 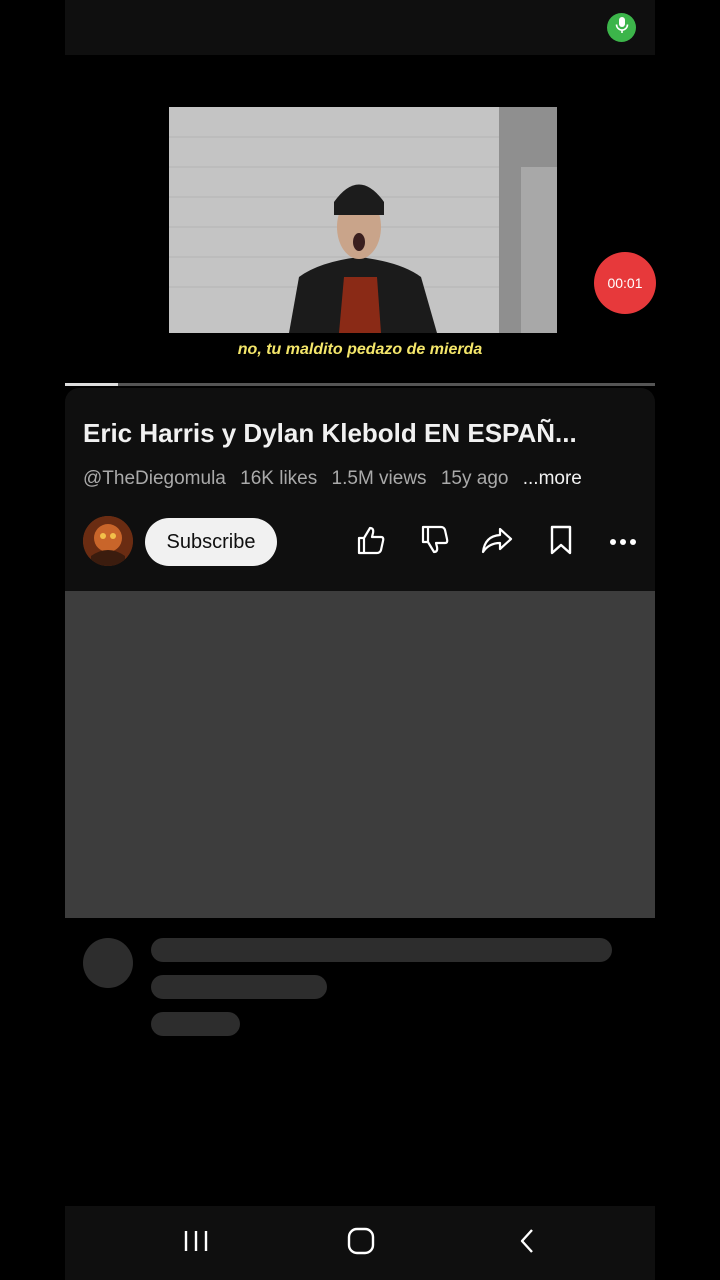 What do you see at coordinates (92, 384) in the screenshot?
I see `progress-fill` at bounding box center [92, 384].